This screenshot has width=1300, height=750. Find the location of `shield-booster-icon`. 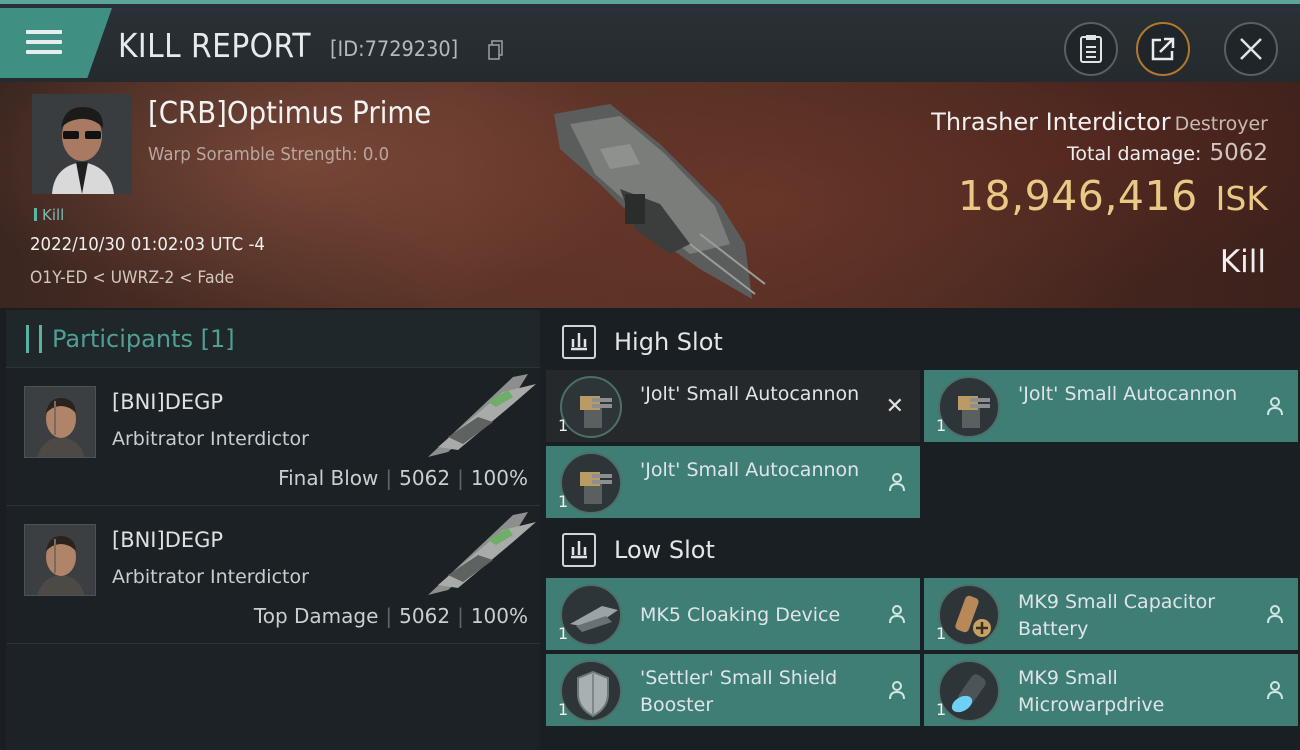

shield-booster-icon is located at coordinates (591, 691).